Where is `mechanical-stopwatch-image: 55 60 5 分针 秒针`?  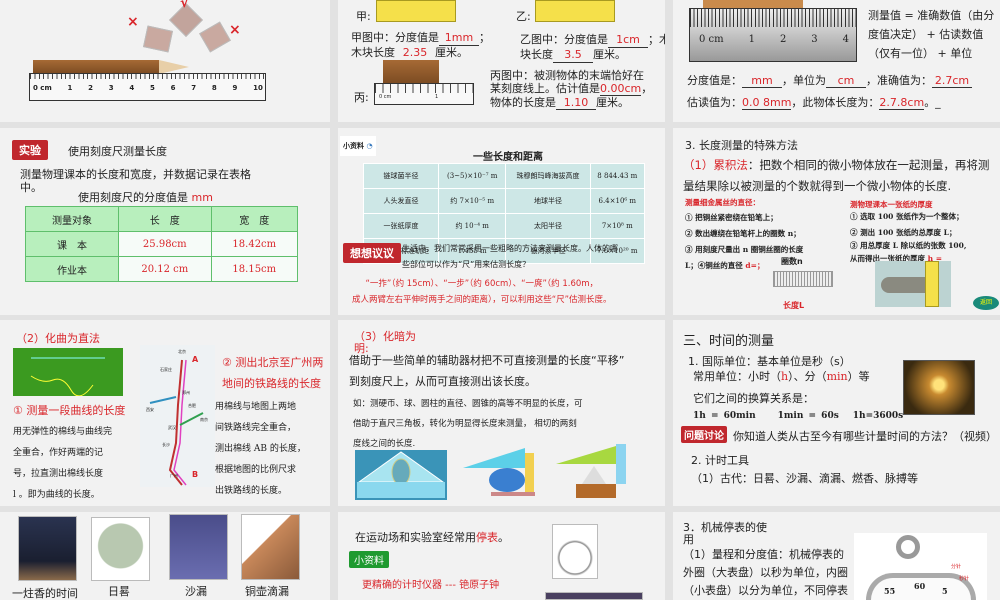 mechanical-stopwatch-image: 55 60 5 分针 秒针 is located at coordinates (920, 566).